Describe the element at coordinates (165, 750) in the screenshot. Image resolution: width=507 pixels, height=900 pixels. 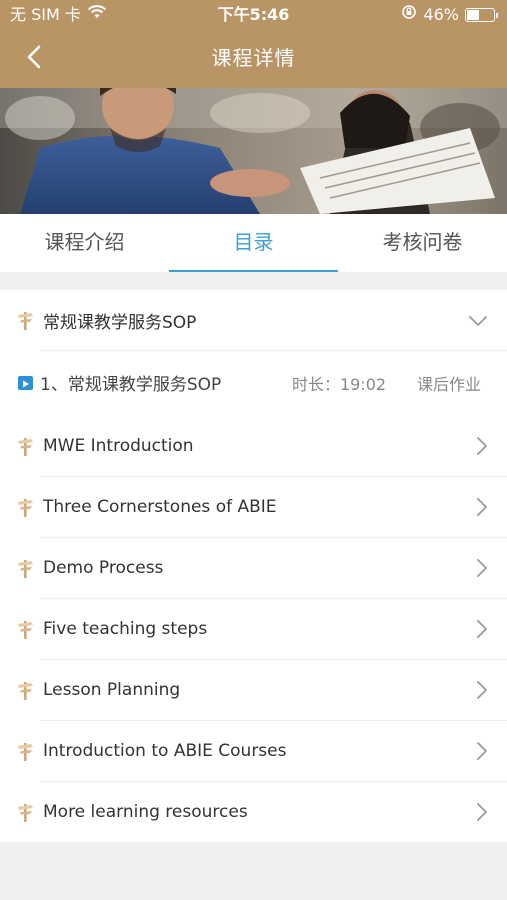
I see `section-title: Introduction to ABIE Courses` at that location.